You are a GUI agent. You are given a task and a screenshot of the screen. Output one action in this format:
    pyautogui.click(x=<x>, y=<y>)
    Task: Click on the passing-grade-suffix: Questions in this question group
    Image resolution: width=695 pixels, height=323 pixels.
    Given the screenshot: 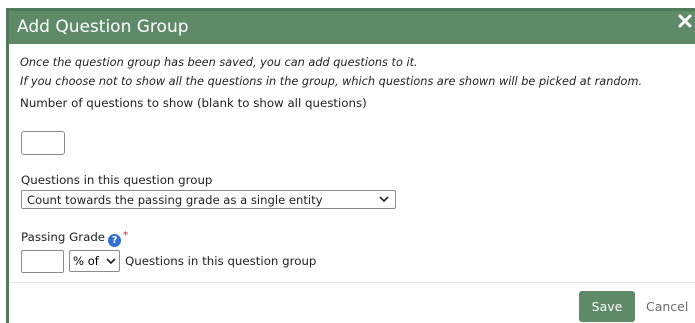 What is the action you would take?
    pyautogui.click(x=221, y=261)
    